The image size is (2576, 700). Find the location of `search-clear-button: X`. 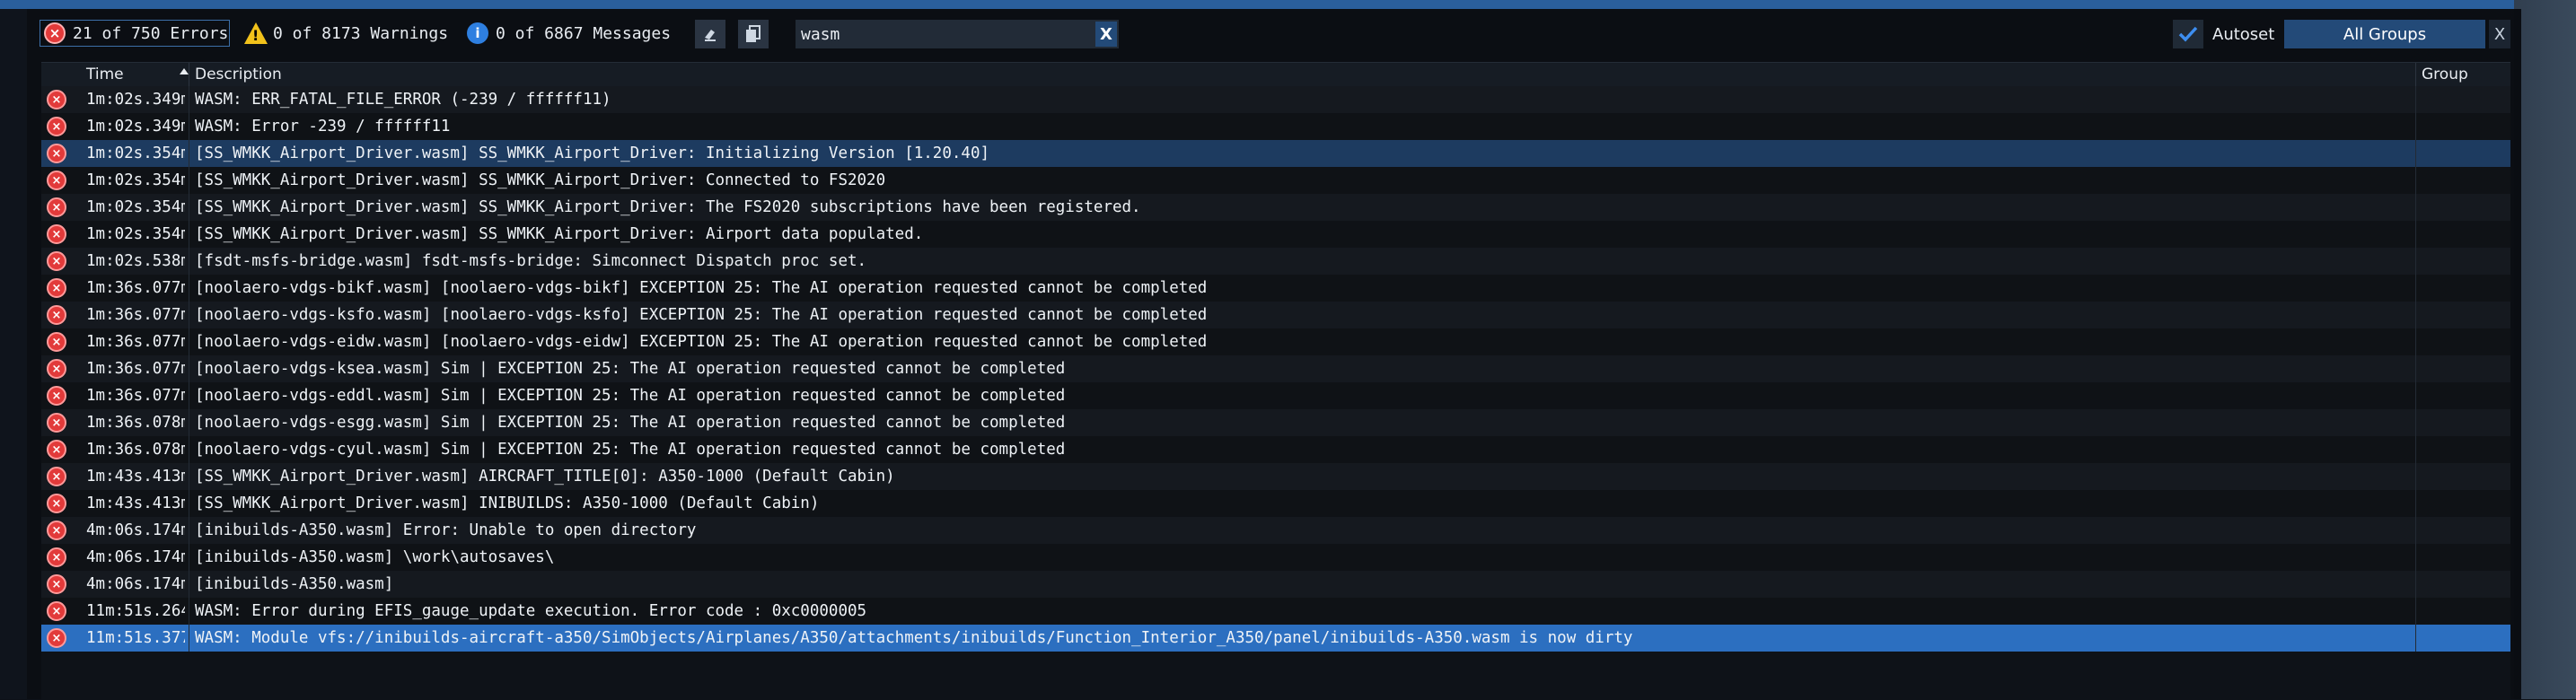

search-clear-button: X is located at coordinates (1106, 34).